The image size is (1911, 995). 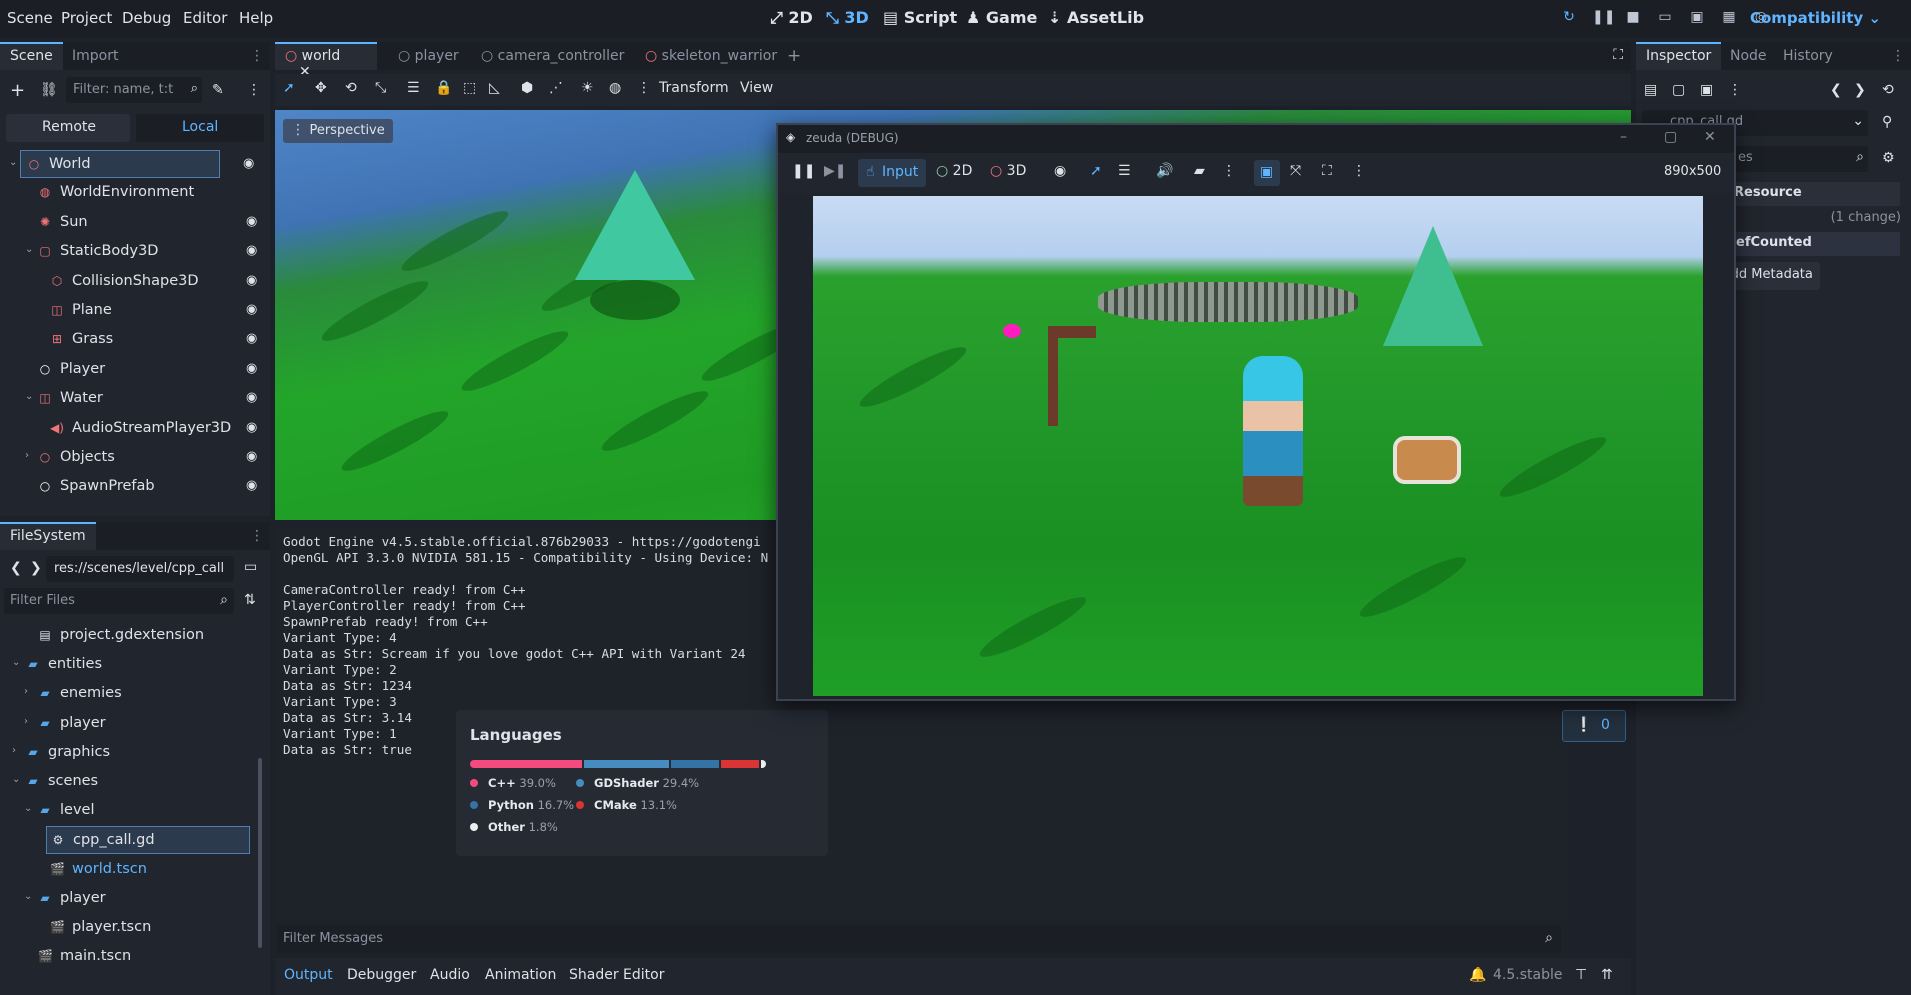 What do you see at coordinates (17, 90) in the screenshot?
I see `add-node-icon: +` at bounding box center [17, 90].